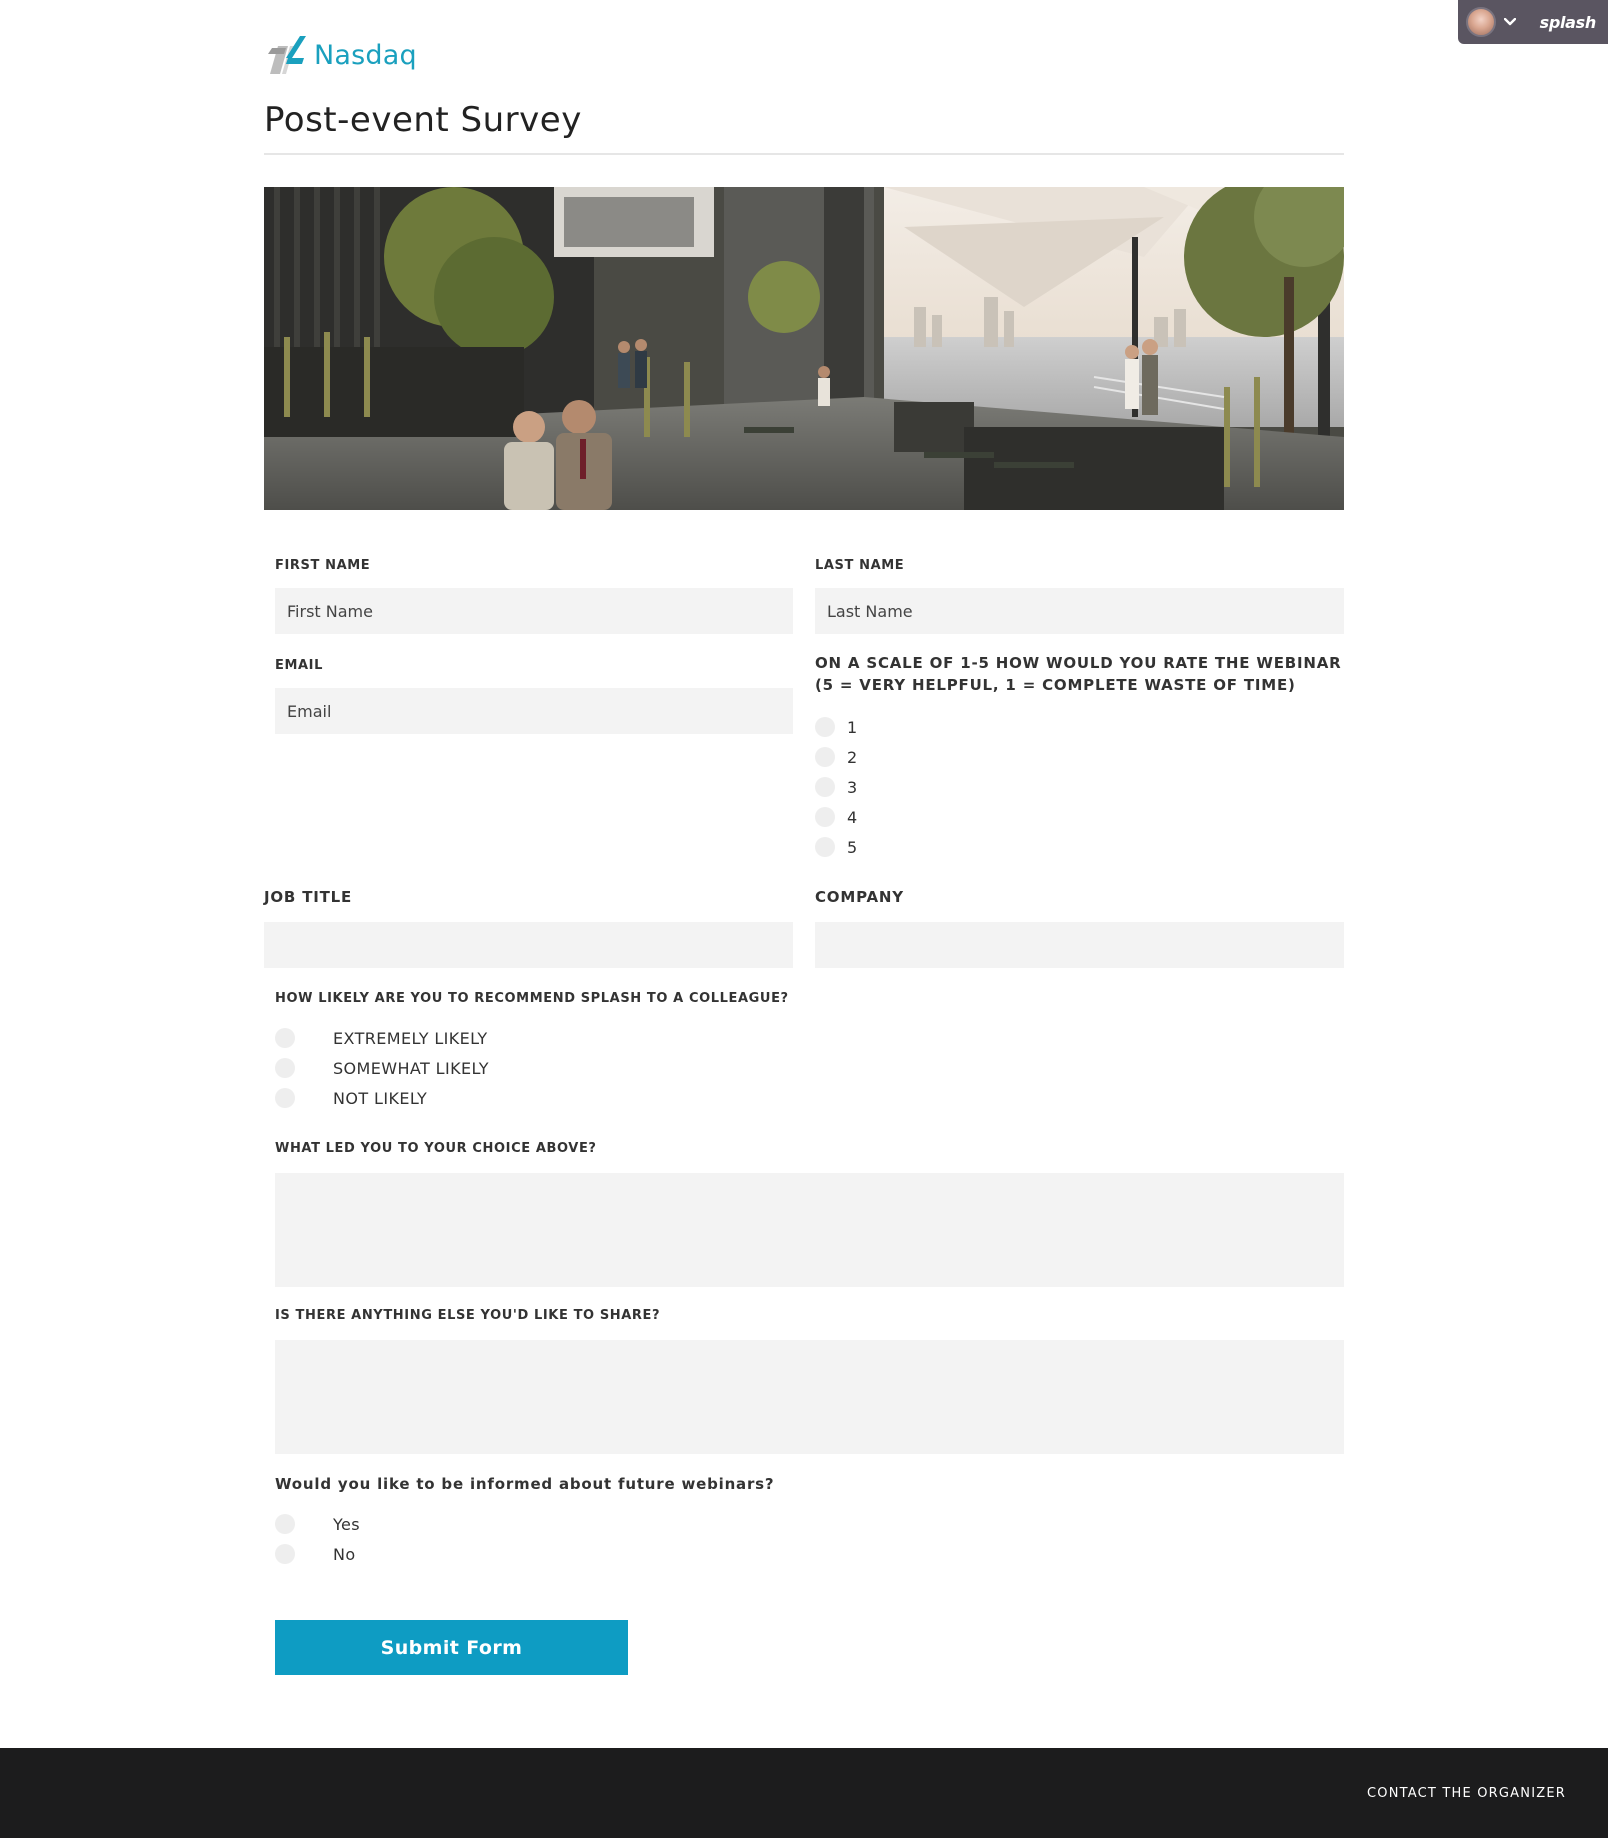  I want to click on rating-option-label: 5, so click(852, 847).